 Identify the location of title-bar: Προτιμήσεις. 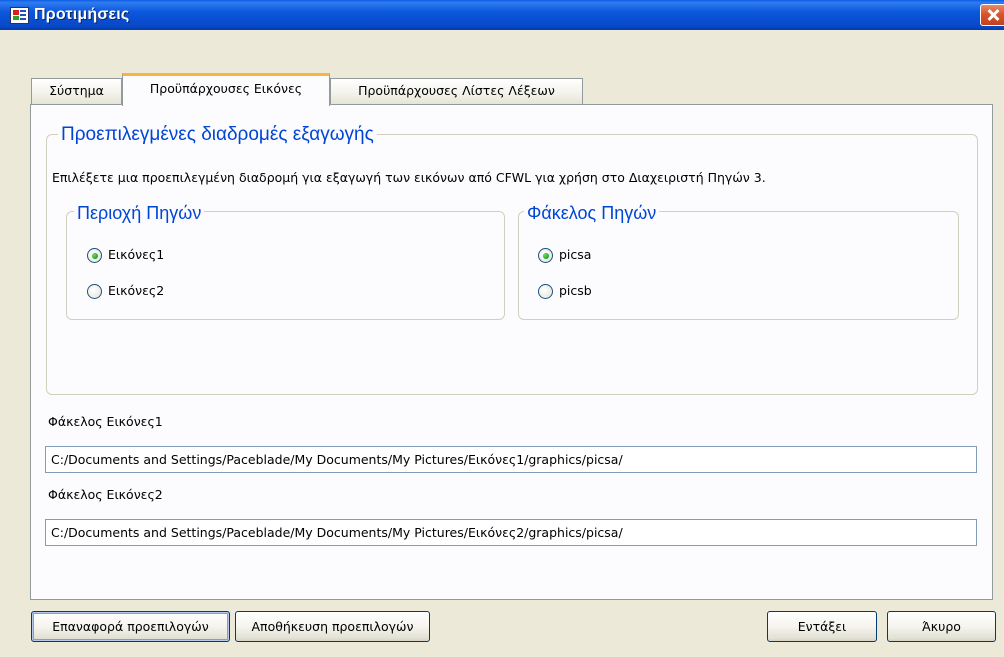
(502, 15).